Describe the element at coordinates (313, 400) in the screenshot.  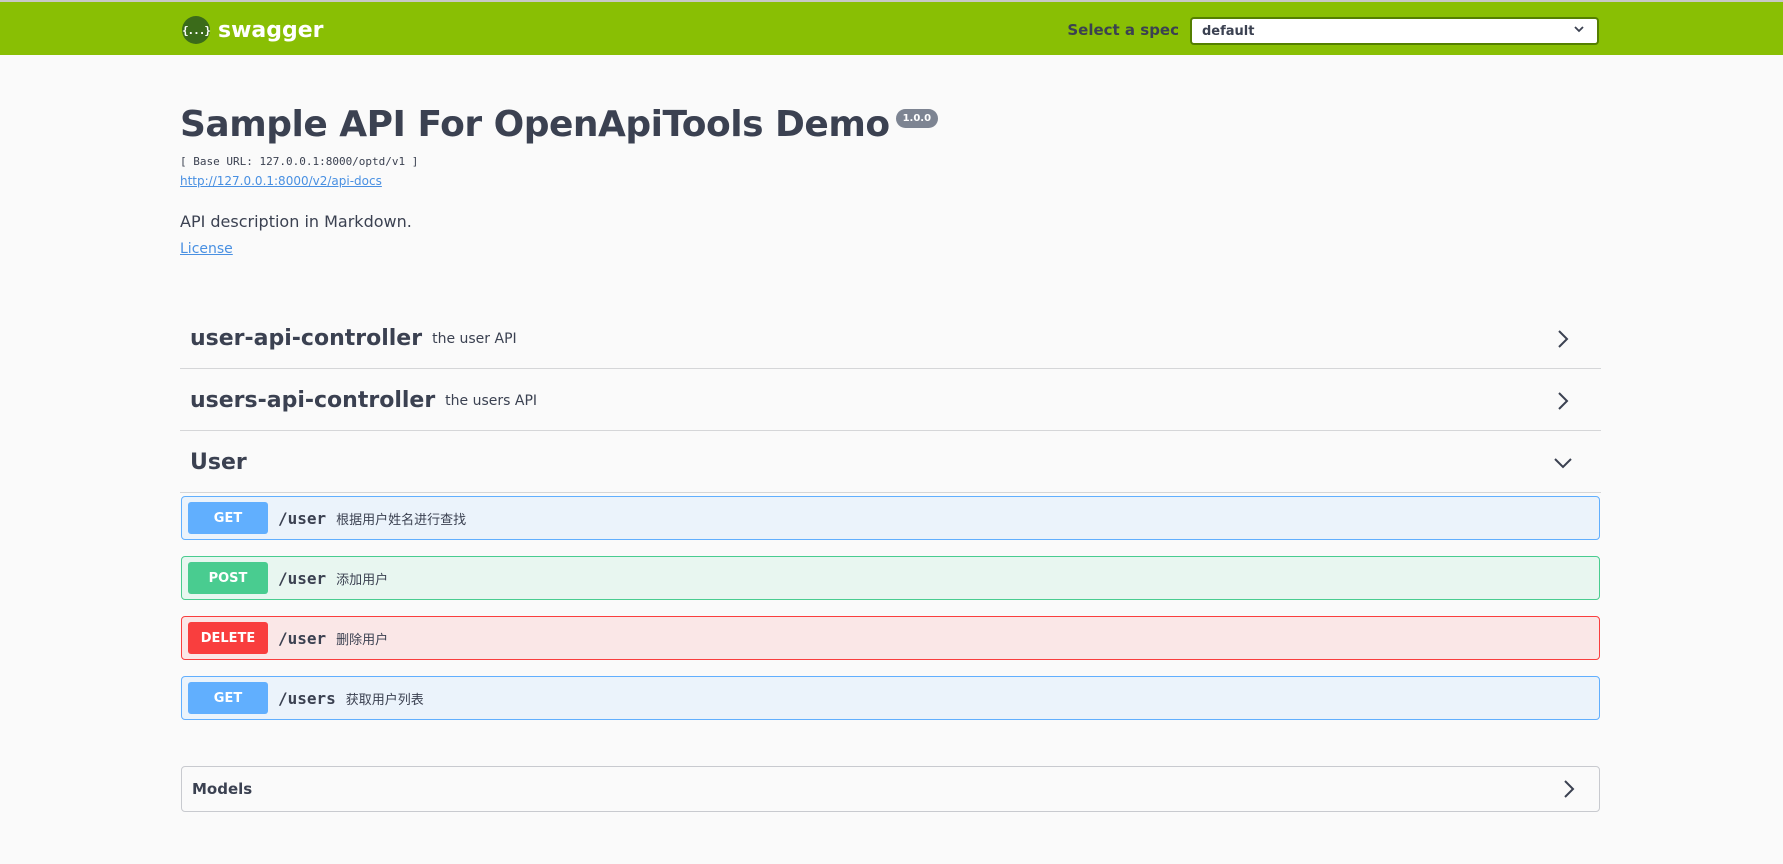
I see `tag-name: users-api-controller` at that location.